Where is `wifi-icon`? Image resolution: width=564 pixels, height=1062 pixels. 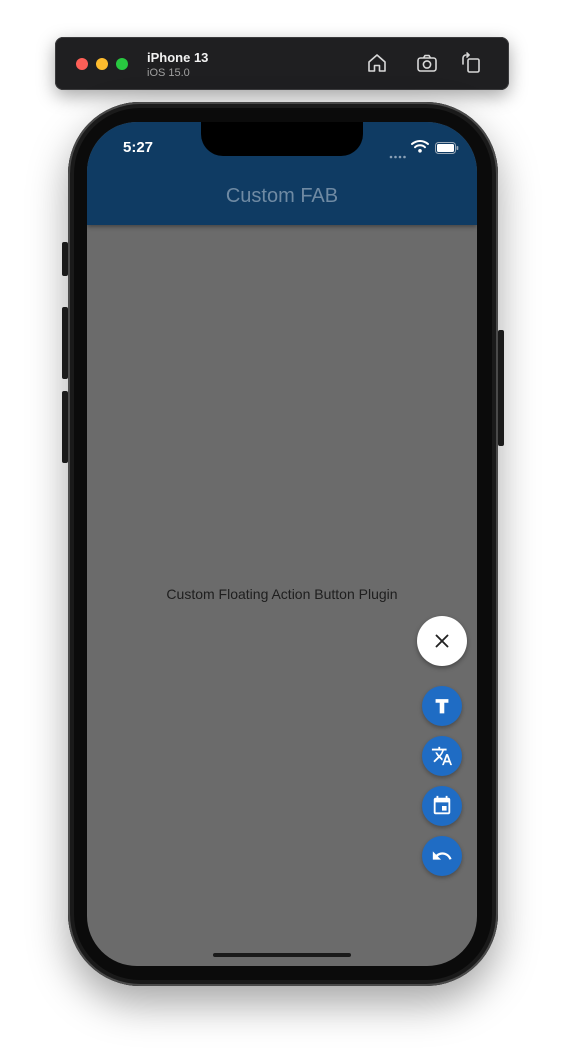 wifi-icon is located at coordinates (420, 146).